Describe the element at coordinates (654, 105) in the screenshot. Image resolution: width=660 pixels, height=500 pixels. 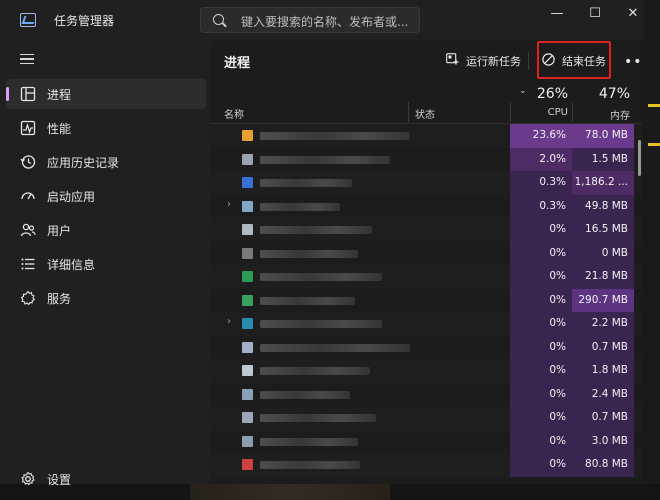
I see `background-stripe` at that location.